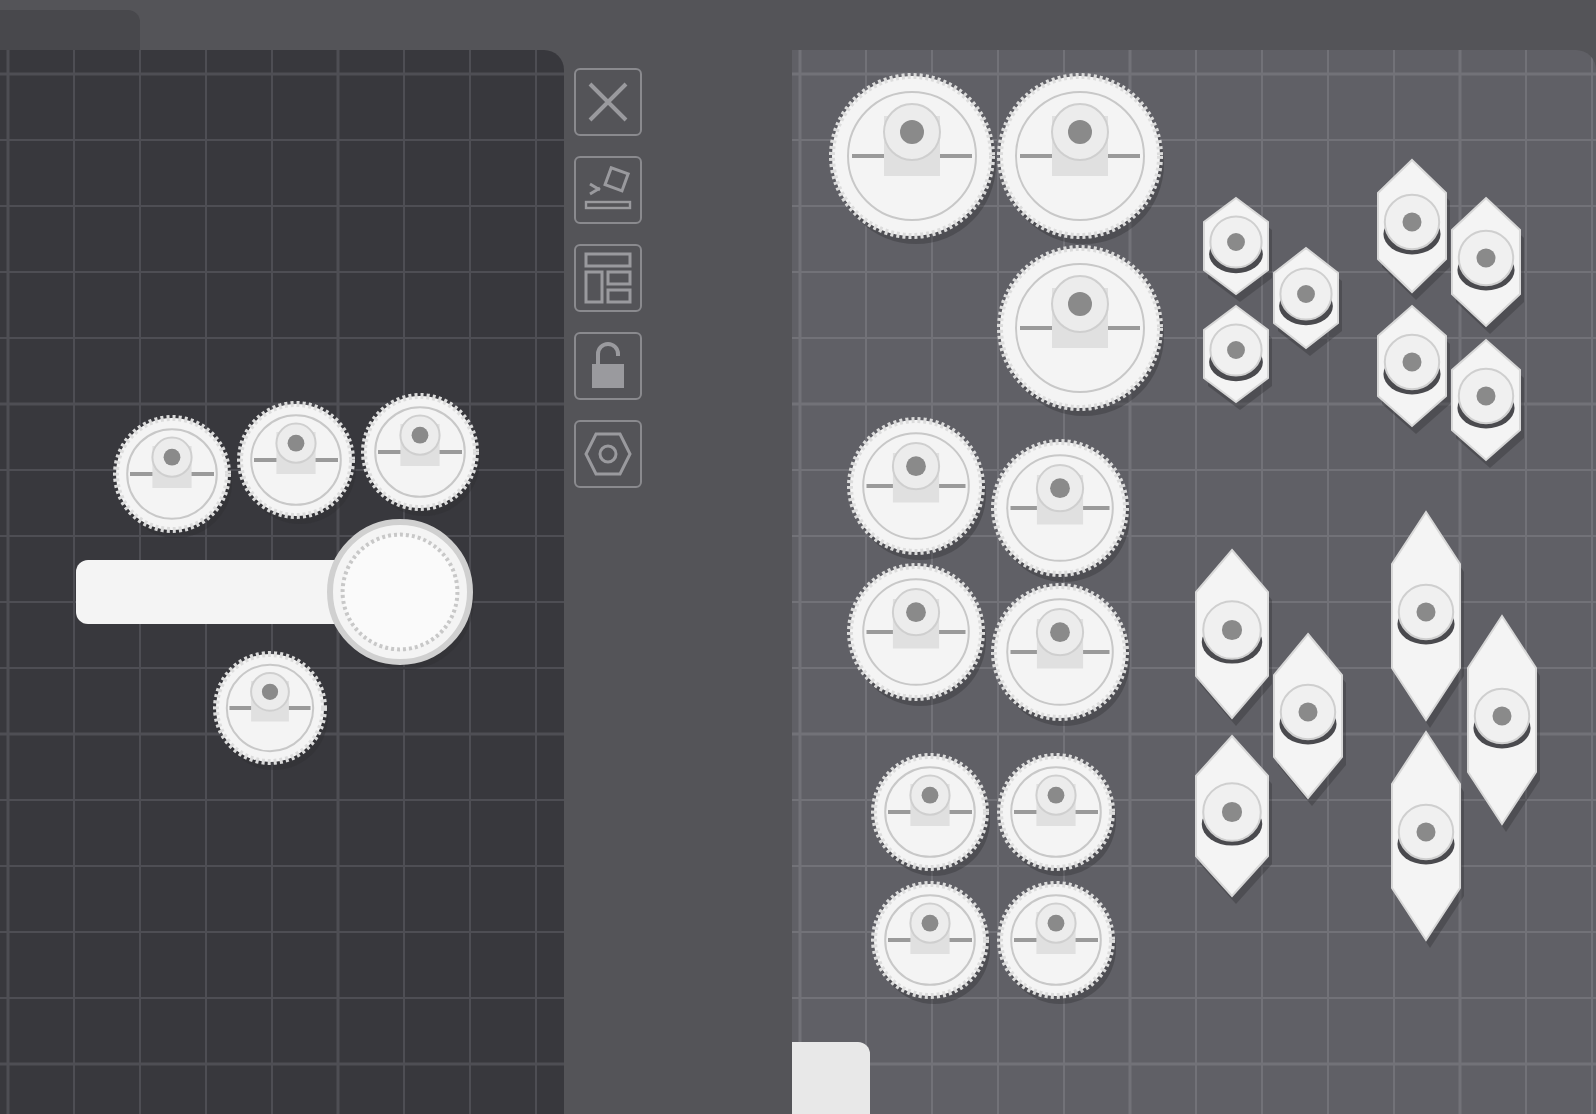 The image size is (1596, 1114). I want to click on settings-button, so click(608, 454).